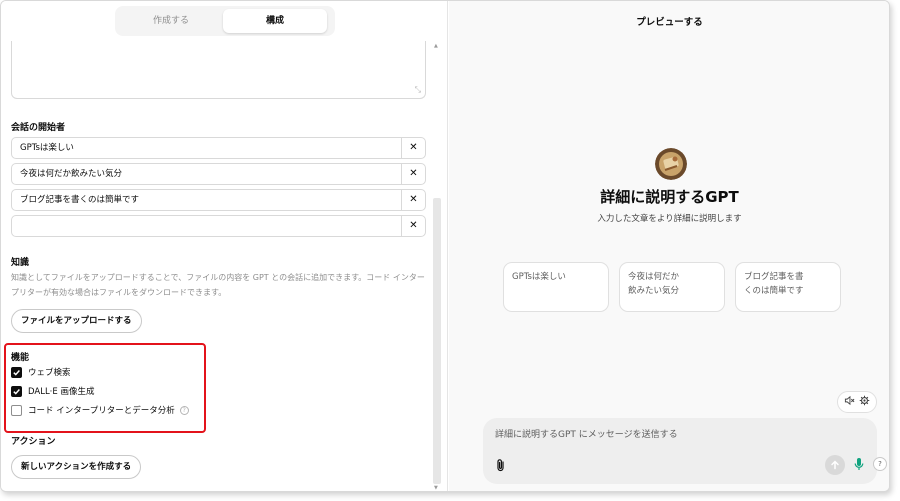 The image size is (900, 501). Describe the element at coordinates (675, 435) in the screenshot. I see `message-input` at that location.